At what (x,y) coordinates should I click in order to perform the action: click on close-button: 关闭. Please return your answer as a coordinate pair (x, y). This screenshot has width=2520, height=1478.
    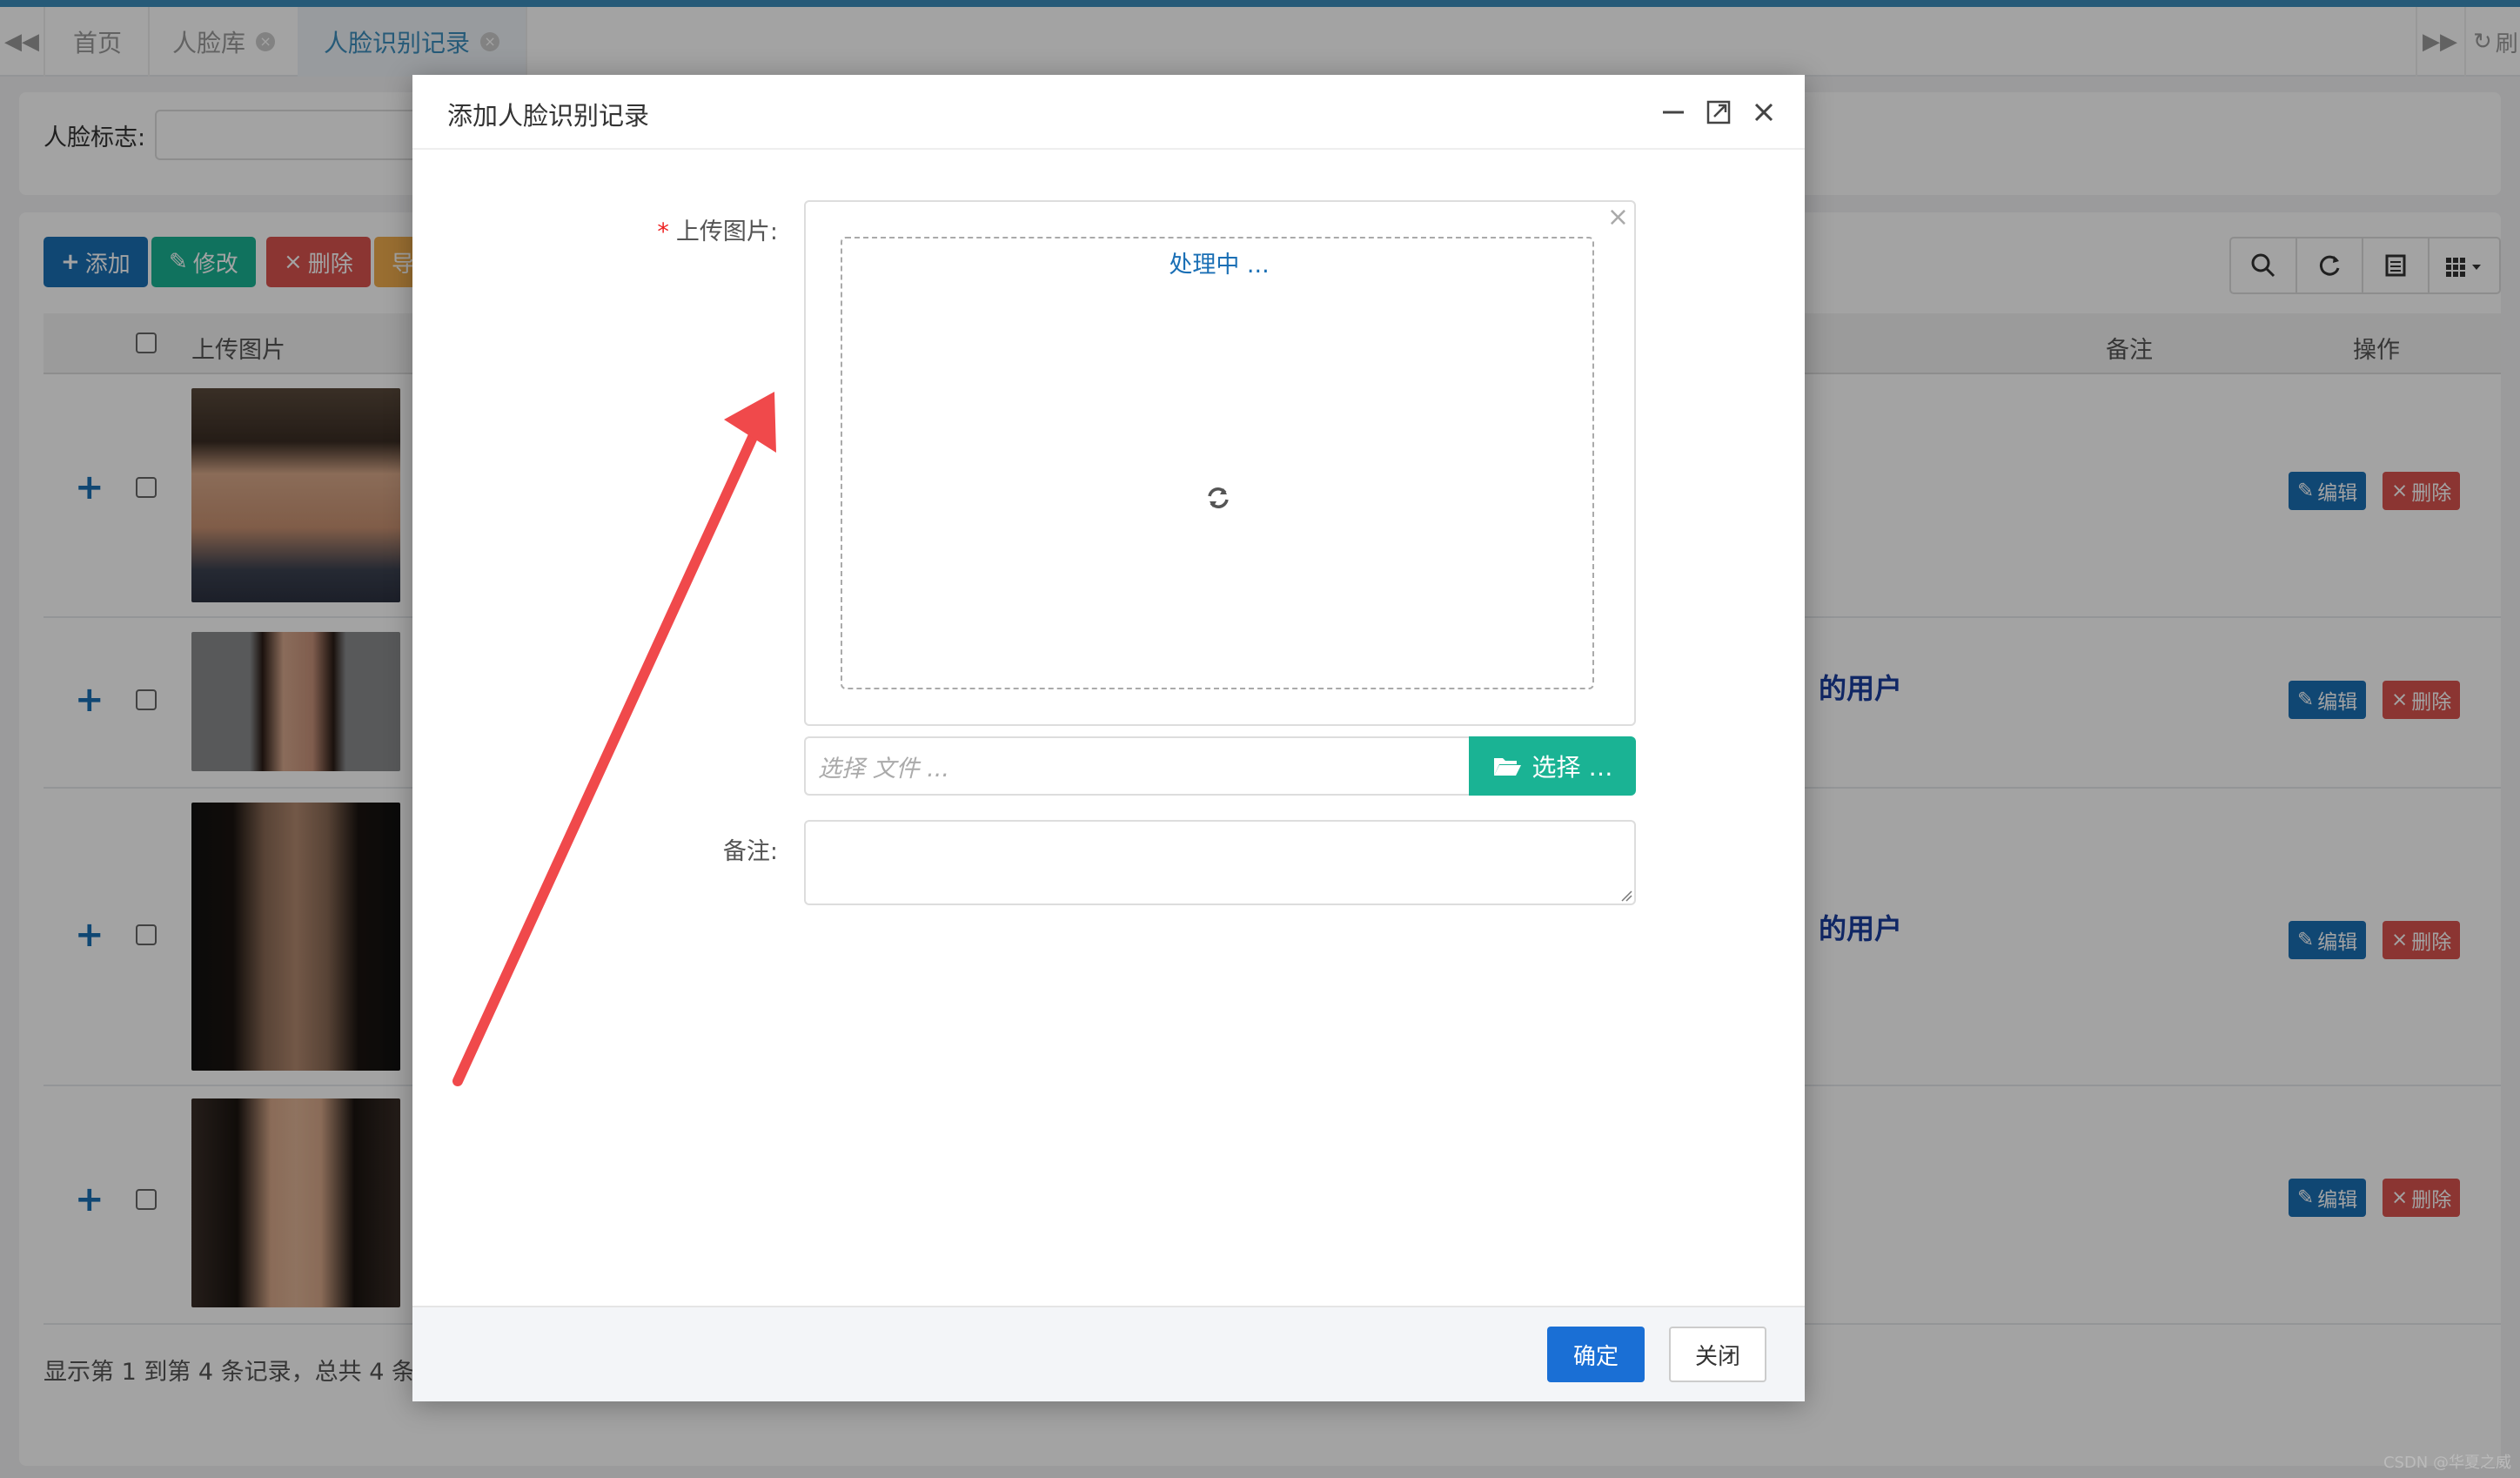
    Looking at the image, I should click on (1717, 1354).